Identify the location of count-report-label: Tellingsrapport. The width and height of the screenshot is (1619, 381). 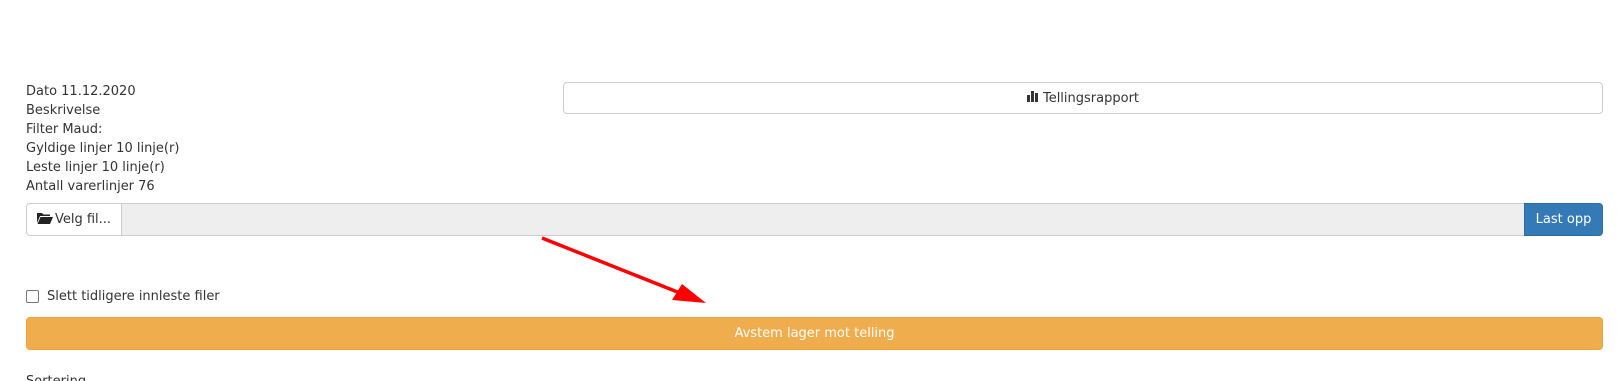
(1091, 98).